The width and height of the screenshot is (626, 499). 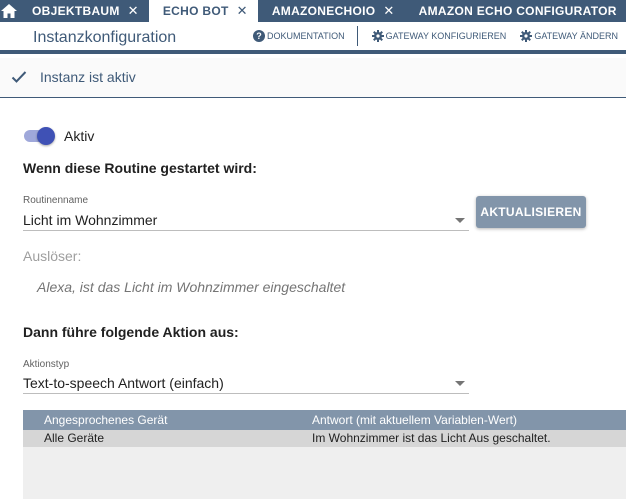 I want to click on change-gateway-label: GATEWAY ÄNDERN, so click(x=576, y=36).